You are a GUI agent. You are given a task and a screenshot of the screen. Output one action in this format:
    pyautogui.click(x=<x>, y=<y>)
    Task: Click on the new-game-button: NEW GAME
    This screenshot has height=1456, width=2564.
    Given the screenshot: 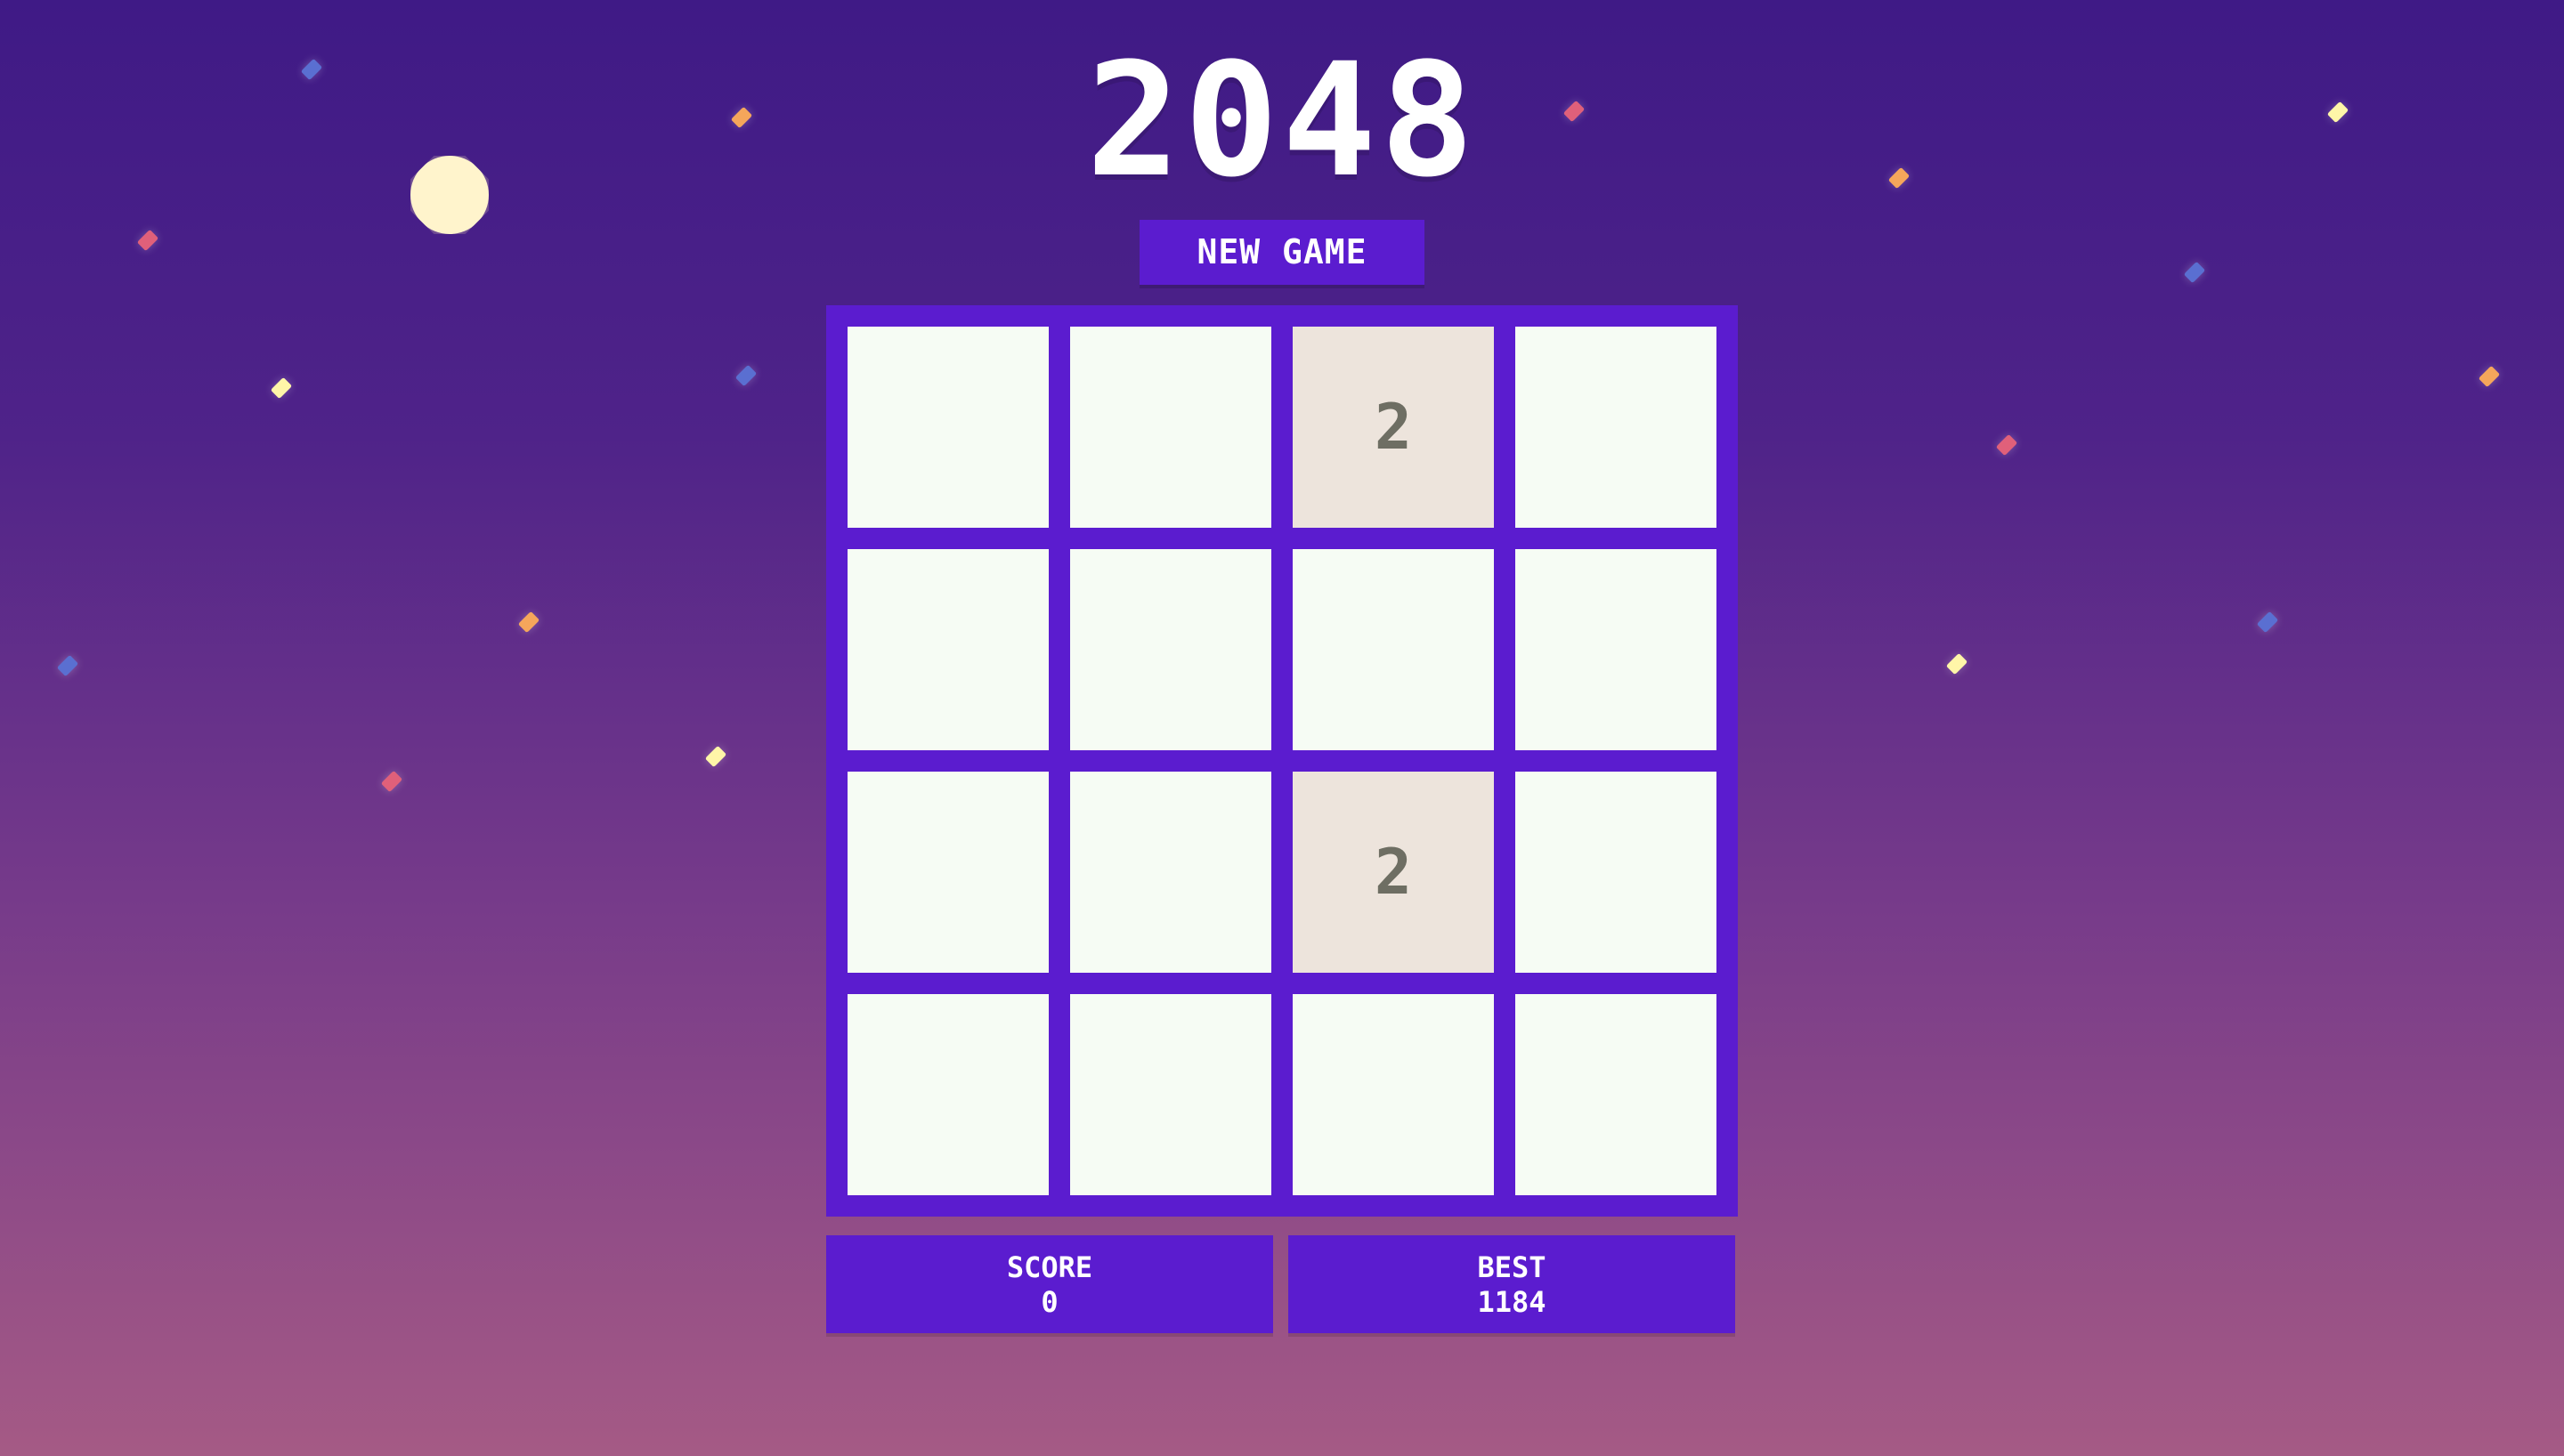 What is the action you would take?
    pyautogui.click(x=1282, y=252)
    